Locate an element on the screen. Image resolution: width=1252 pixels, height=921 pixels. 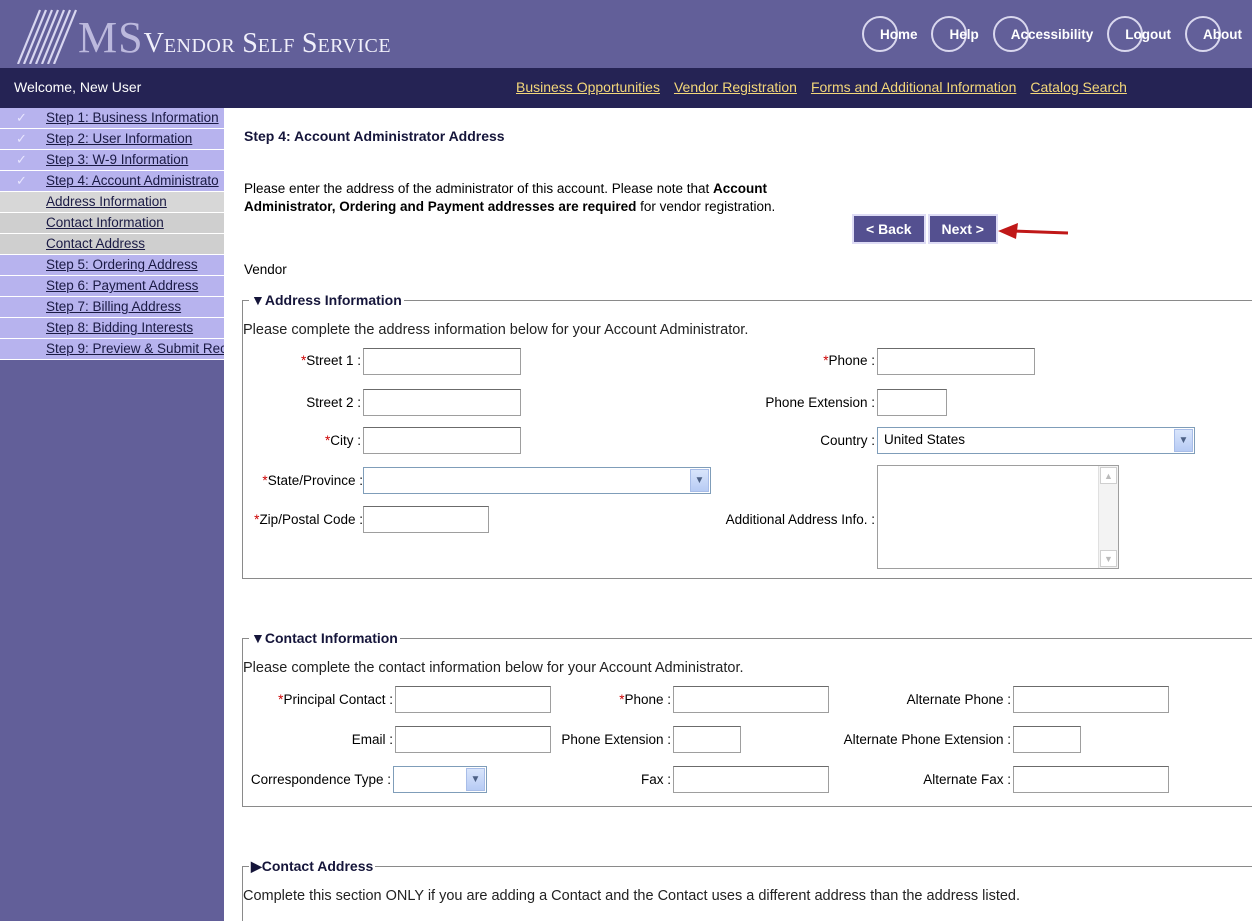
principal-contact-input is located at coordinates (473, 699).